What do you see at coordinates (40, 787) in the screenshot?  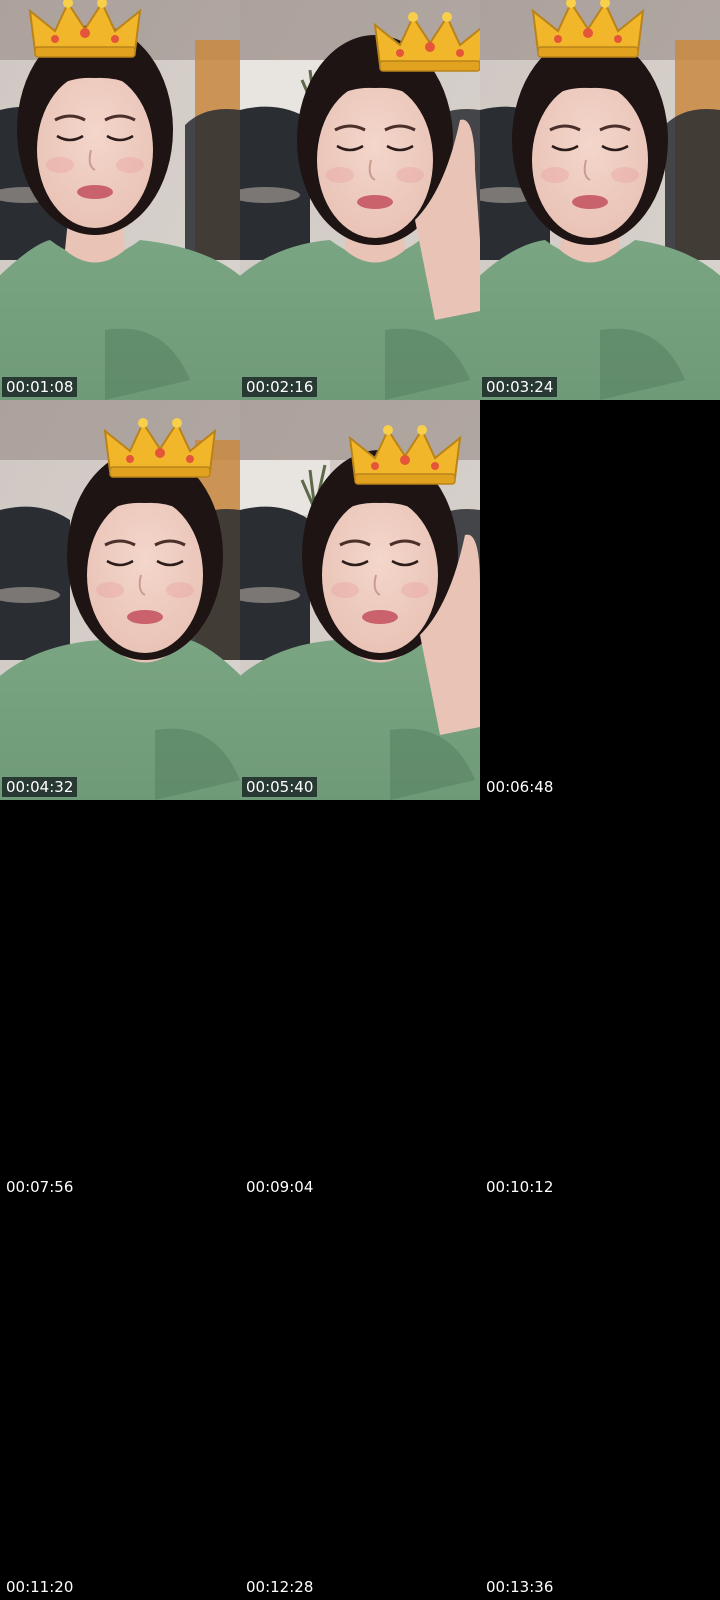 I see `frame-timestamp: 00:04:32` at bounding box center [40, 787].